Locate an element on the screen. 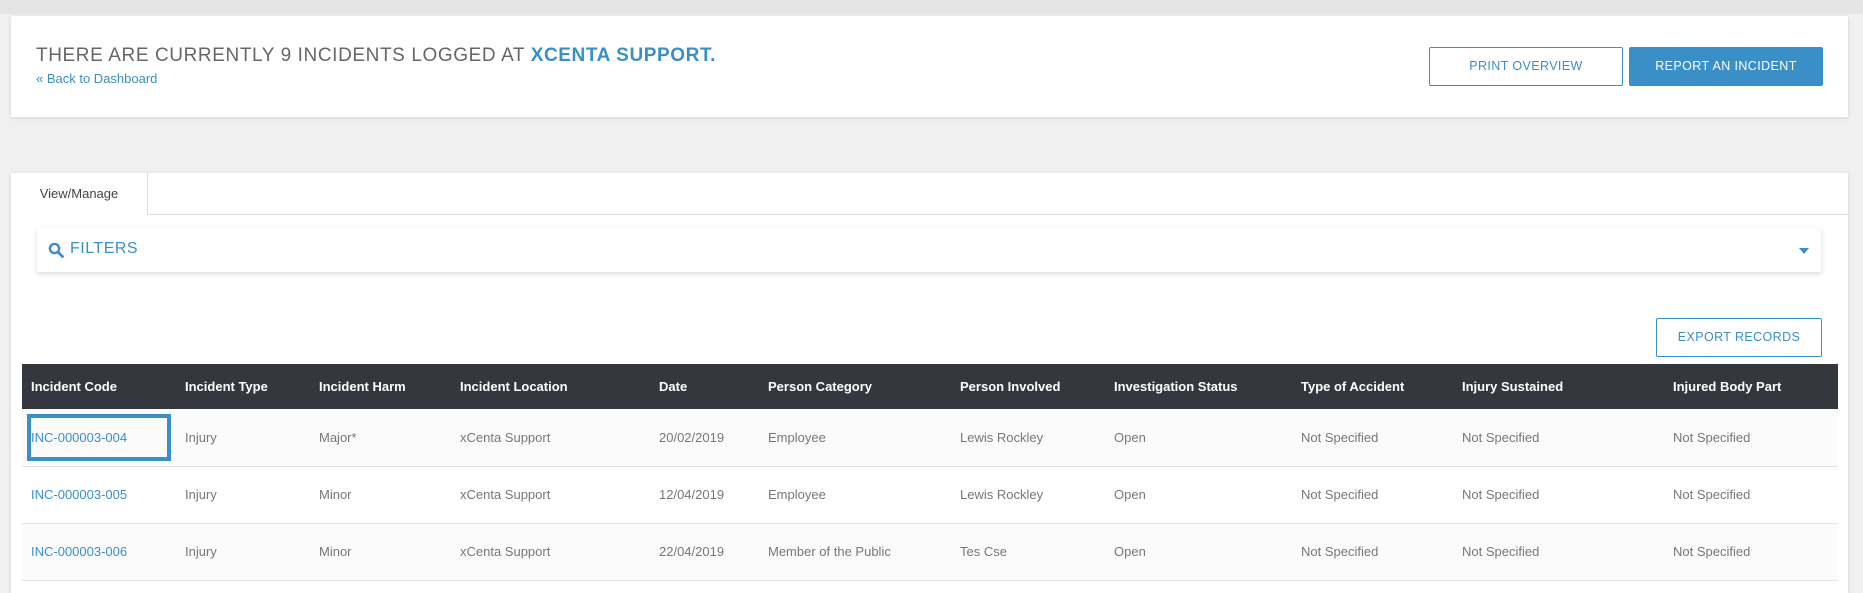 This screenshot has height=593, width=1863. back-to-dashboard-link: « Back to Dashboard is located at coordinates (96, 78).